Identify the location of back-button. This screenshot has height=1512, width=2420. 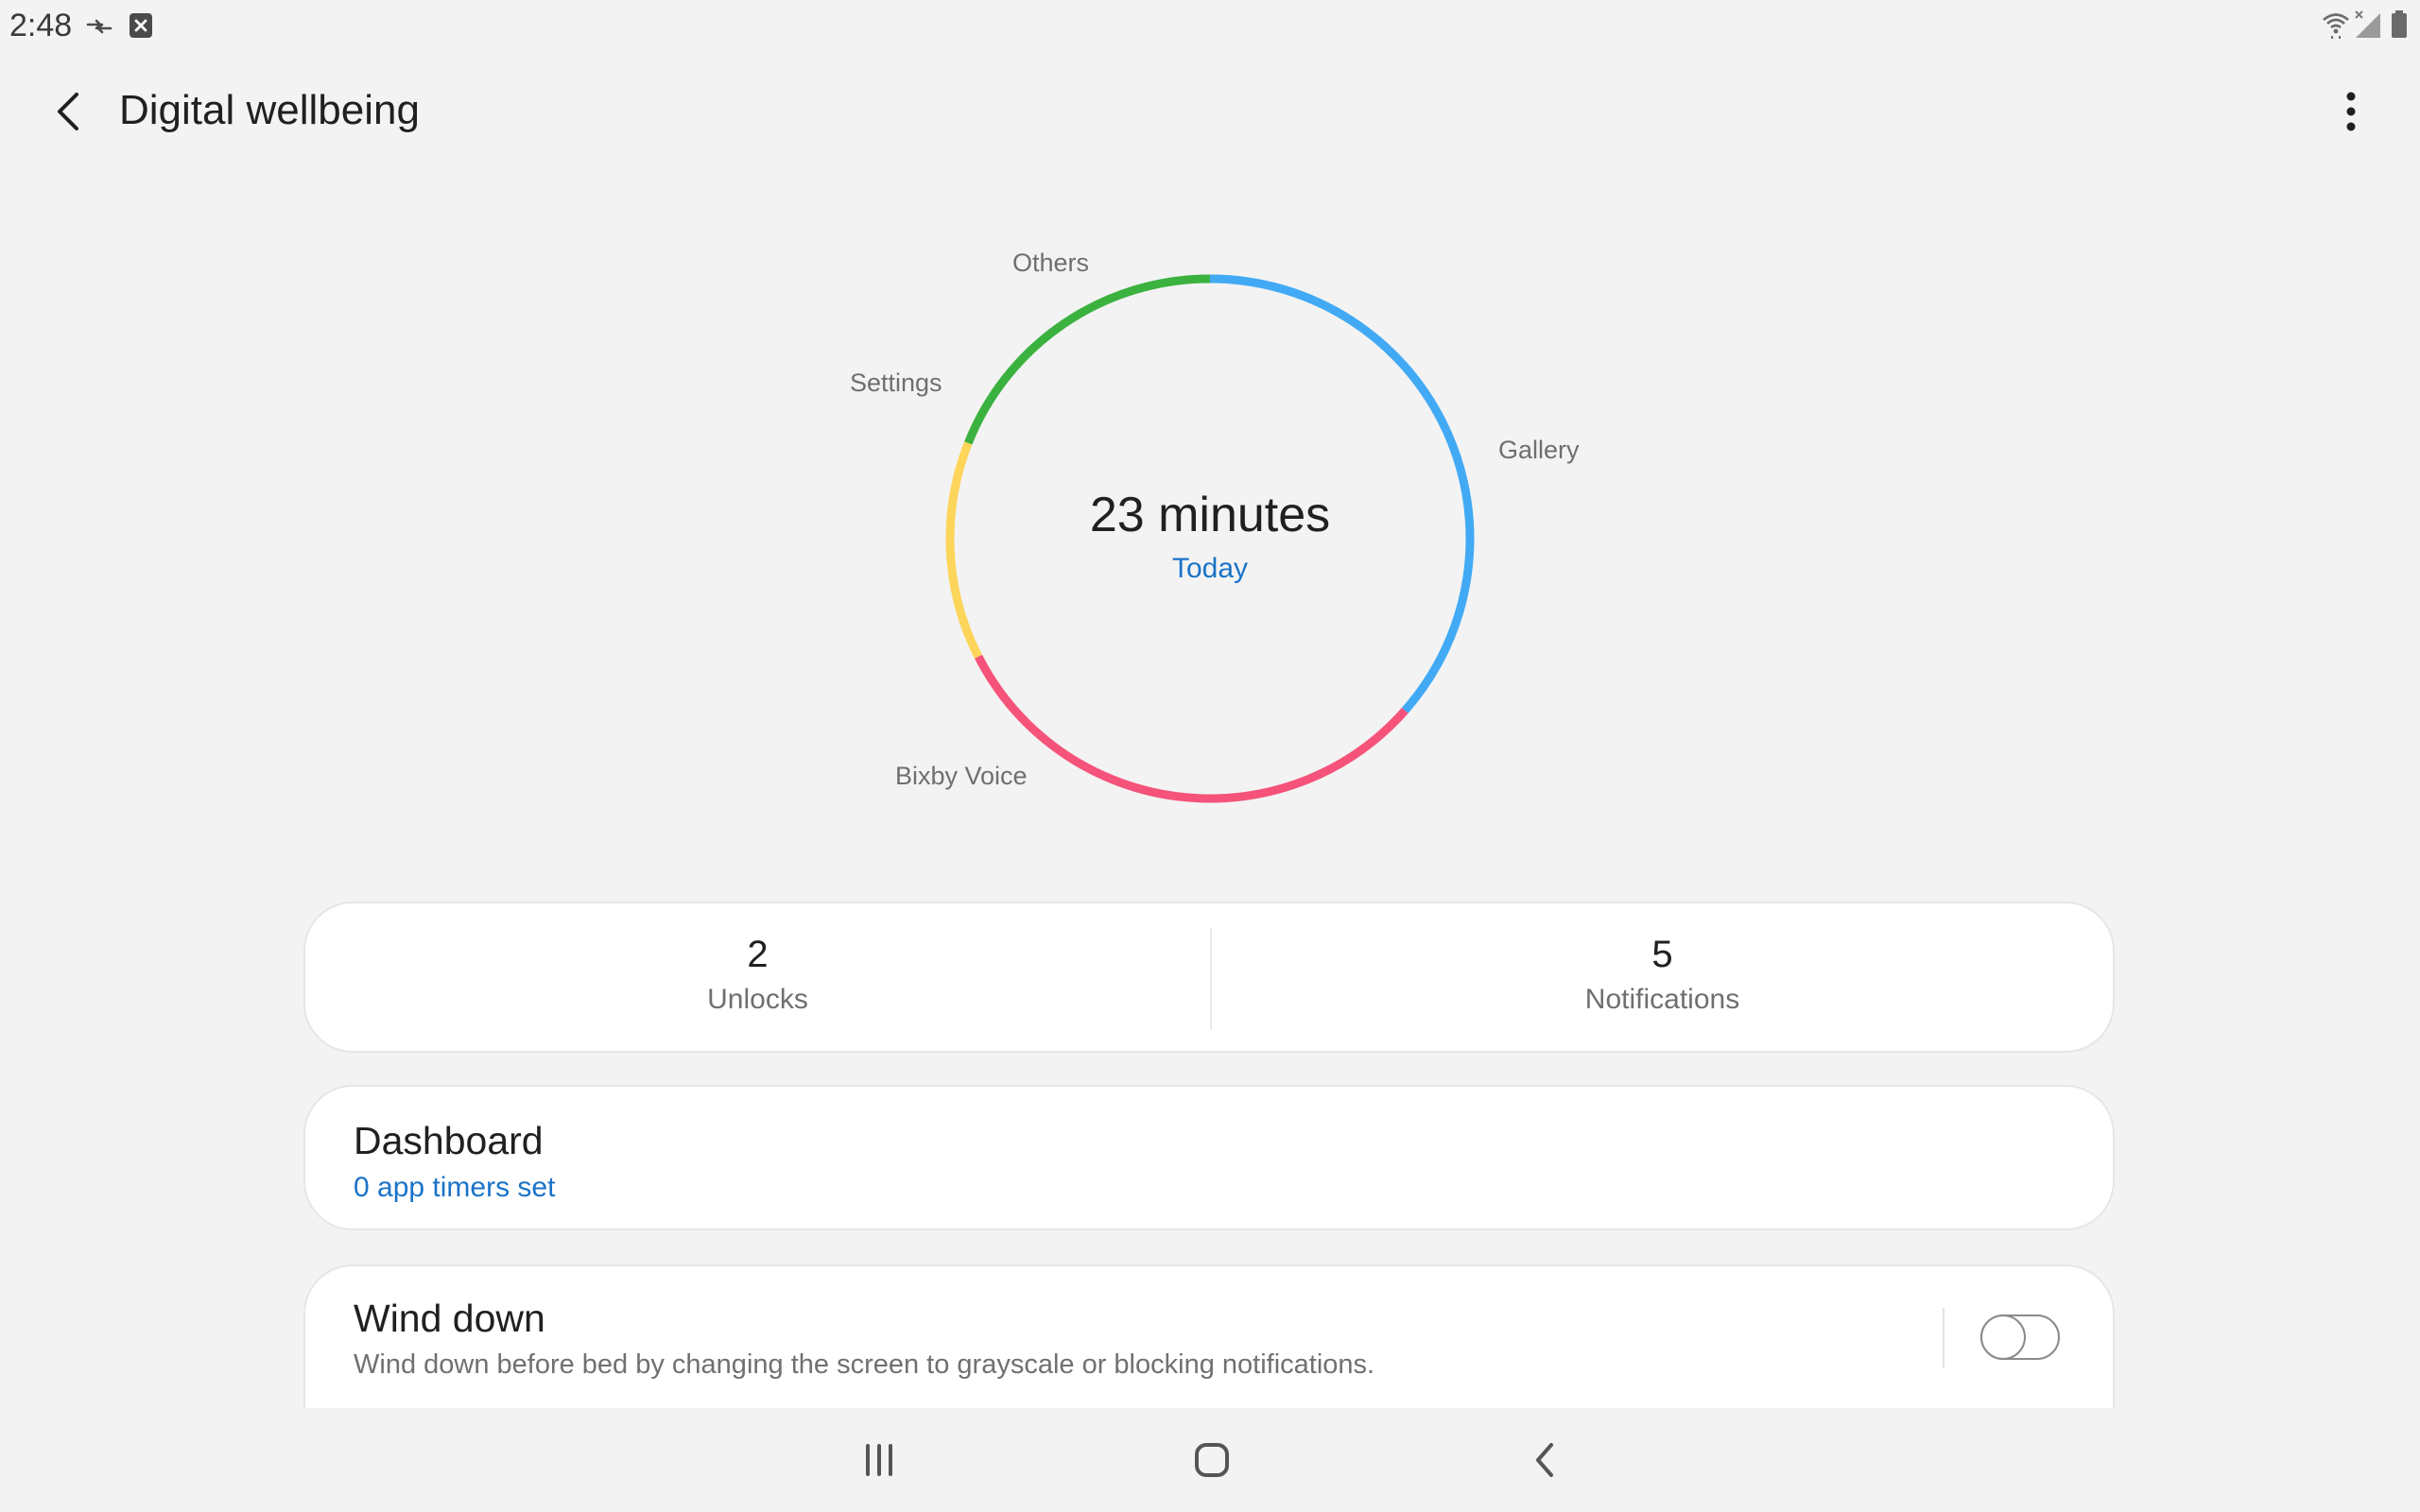
(68, 111).